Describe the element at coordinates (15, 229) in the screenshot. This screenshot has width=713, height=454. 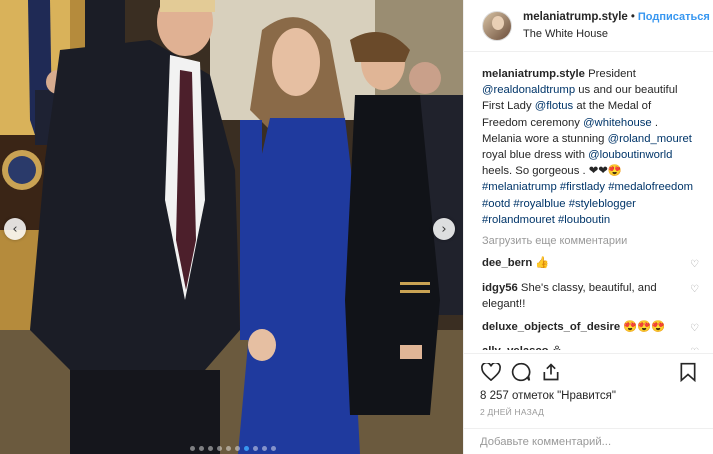
I see `chevron-left-icon: ‹` at that location.